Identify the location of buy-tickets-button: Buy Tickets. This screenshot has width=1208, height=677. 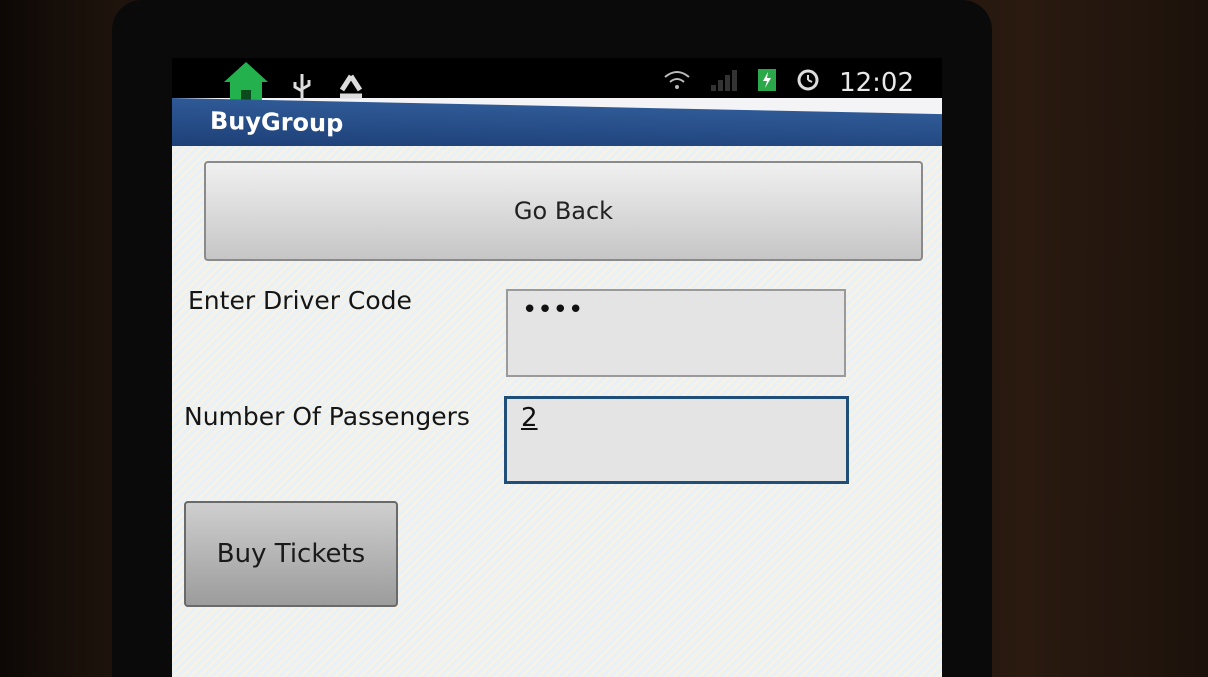
(291, 554).